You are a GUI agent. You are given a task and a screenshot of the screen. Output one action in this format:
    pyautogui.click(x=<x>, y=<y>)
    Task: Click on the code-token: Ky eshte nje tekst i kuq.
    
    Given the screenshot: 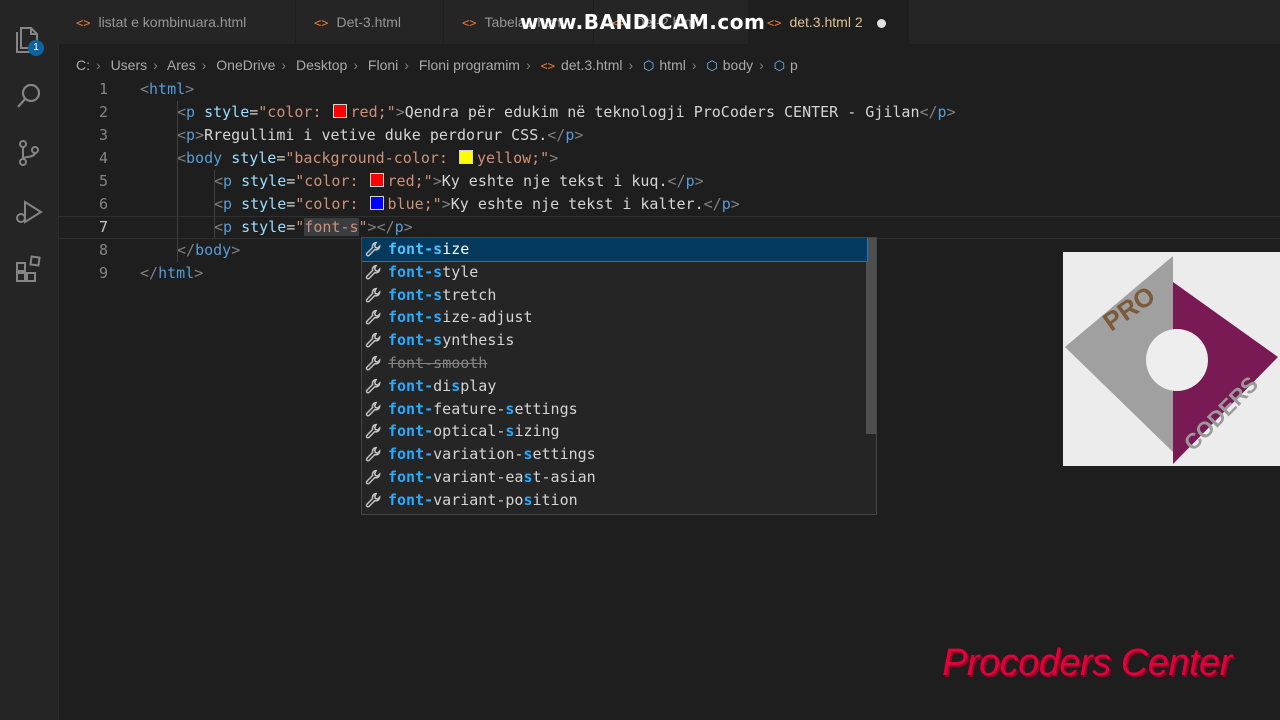 What is the action you would take?
    pyautogui.click(x=554, y=181)
    